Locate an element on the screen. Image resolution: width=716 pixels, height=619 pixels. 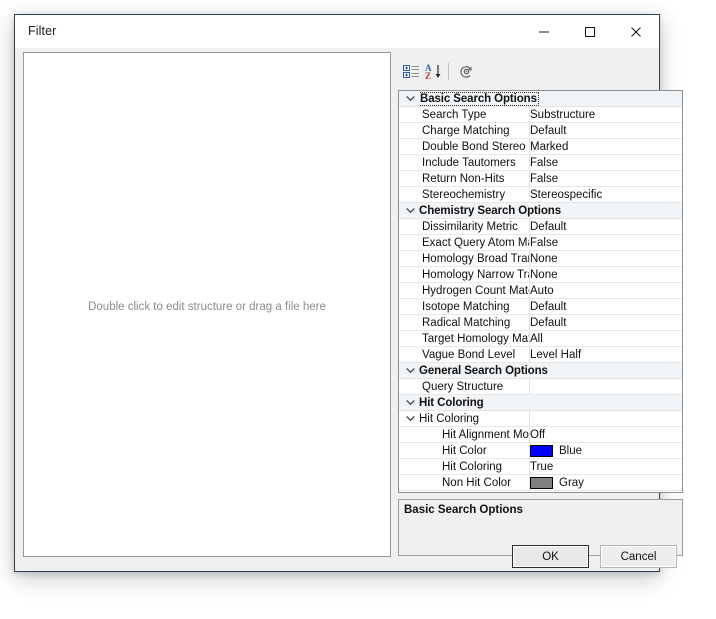
property-row: Dissimilarity Metric Default is located at coordinates (540, 227).